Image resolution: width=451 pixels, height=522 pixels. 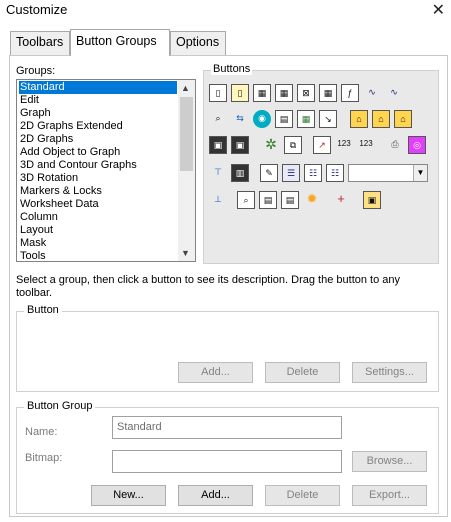 What do you see at coordinates (381, 119) in the screenshot?
I see `open-folder-icon: ⌂` at bounding box center [381, 119].